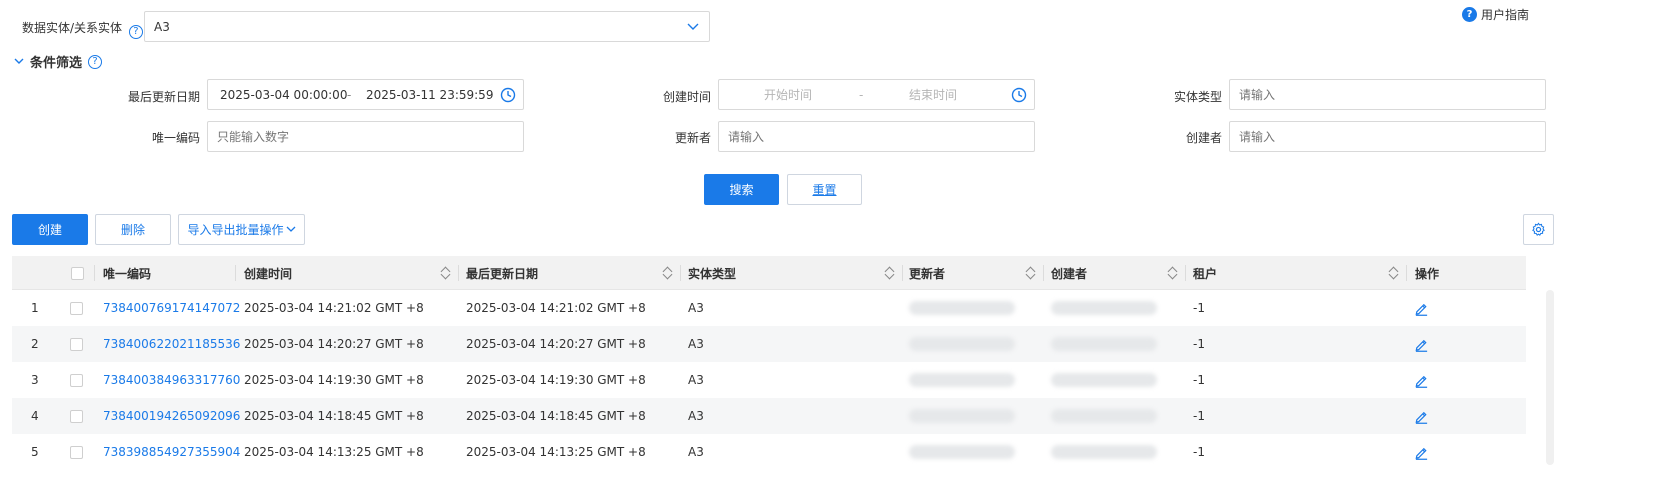 This screenshot has height=498, width=1662. I want to click on search-button: 搜索, so click(741, 189).